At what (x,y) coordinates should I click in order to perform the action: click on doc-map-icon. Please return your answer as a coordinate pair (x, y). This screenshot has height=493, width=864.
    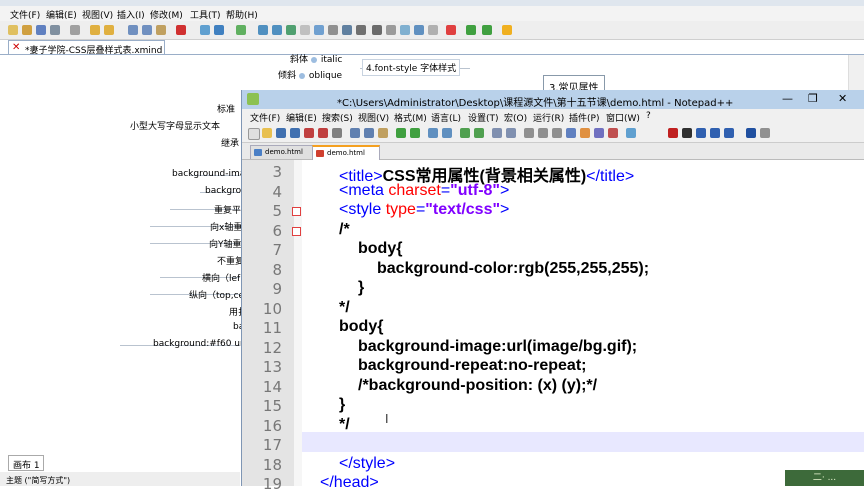
    Looking at the image, I should click on (599, 133).